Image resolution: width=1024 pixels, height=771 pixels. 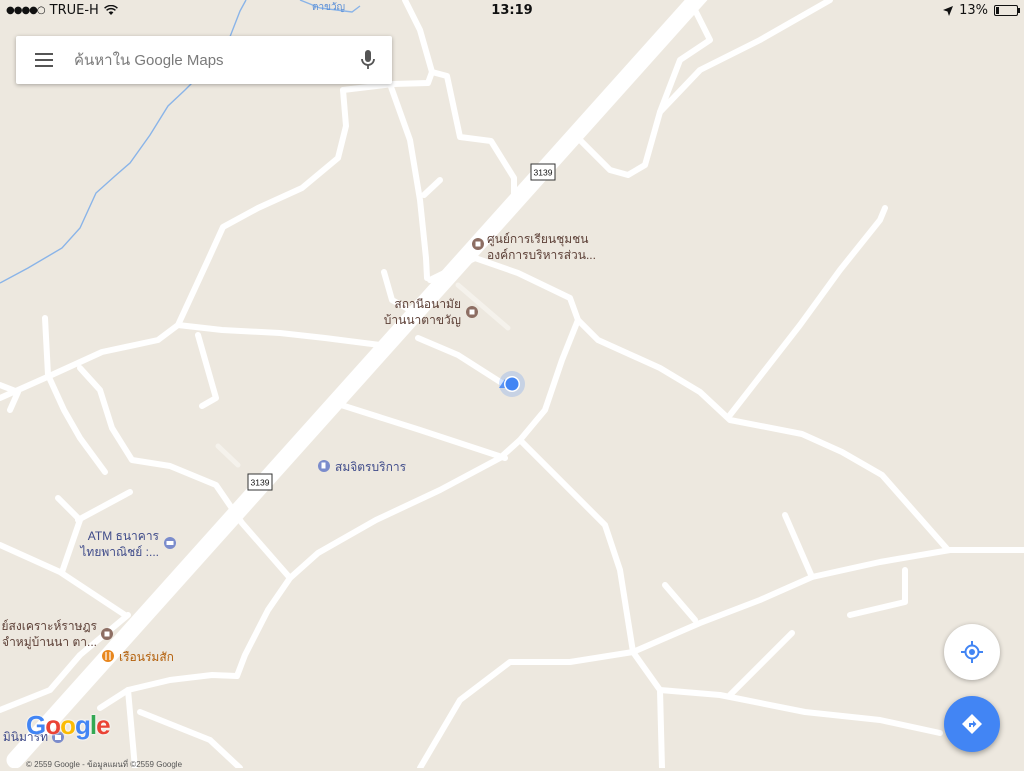 I want to click on google-logo: Google, so click(x=68, y=725).